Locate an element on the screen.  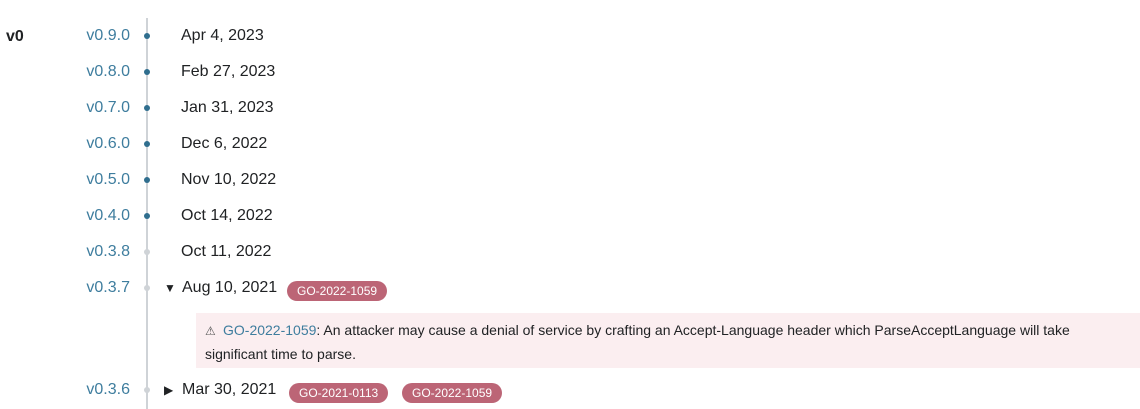
collapse-toggle-icon: ▶ is located at coordinates (168, 390).